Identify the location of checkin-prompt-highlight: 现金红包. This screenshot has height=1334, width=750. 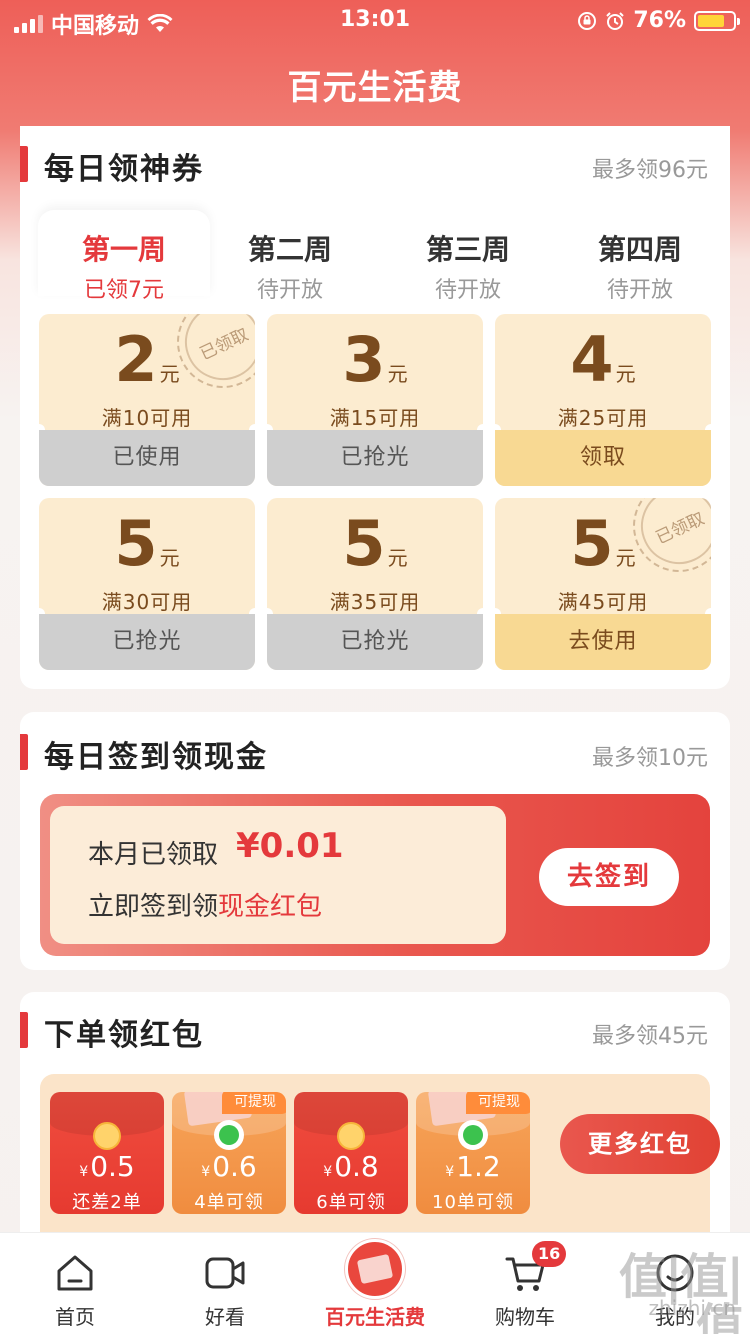
(270, 907).